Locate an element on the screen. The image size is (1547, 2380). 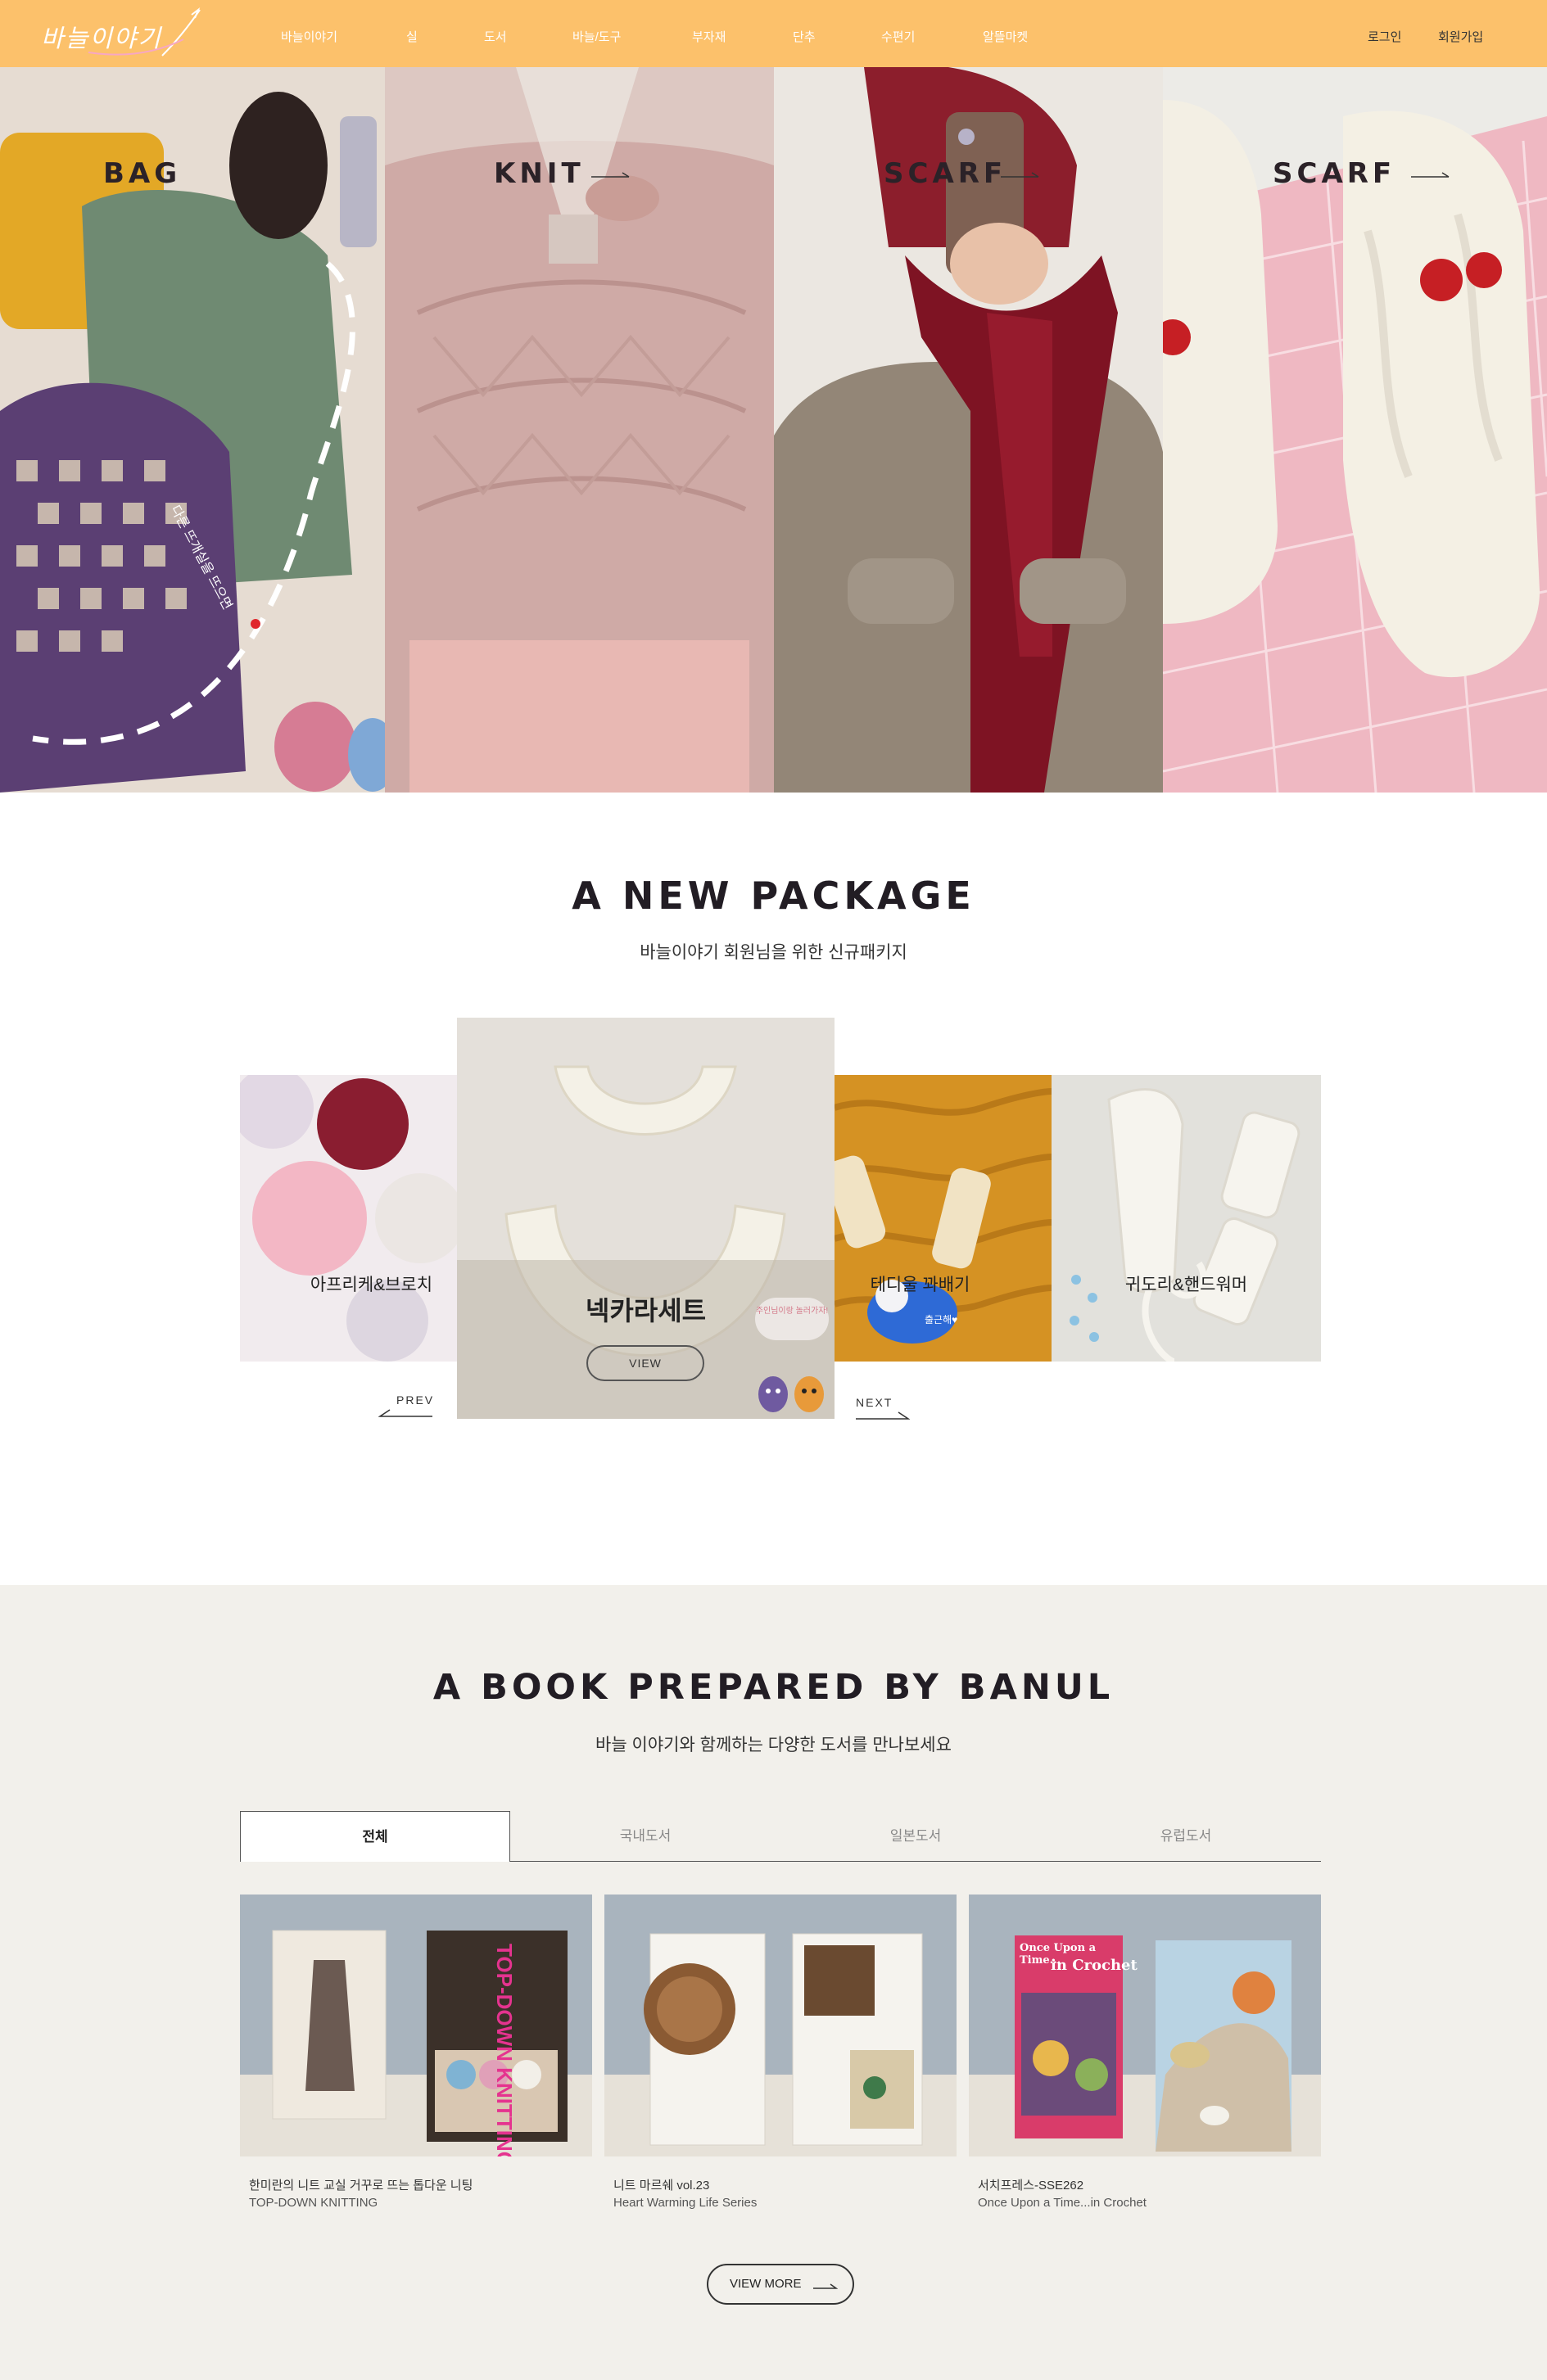
package-card-label: 테디울 꽈배기 is located at coordinates (920, 1285).